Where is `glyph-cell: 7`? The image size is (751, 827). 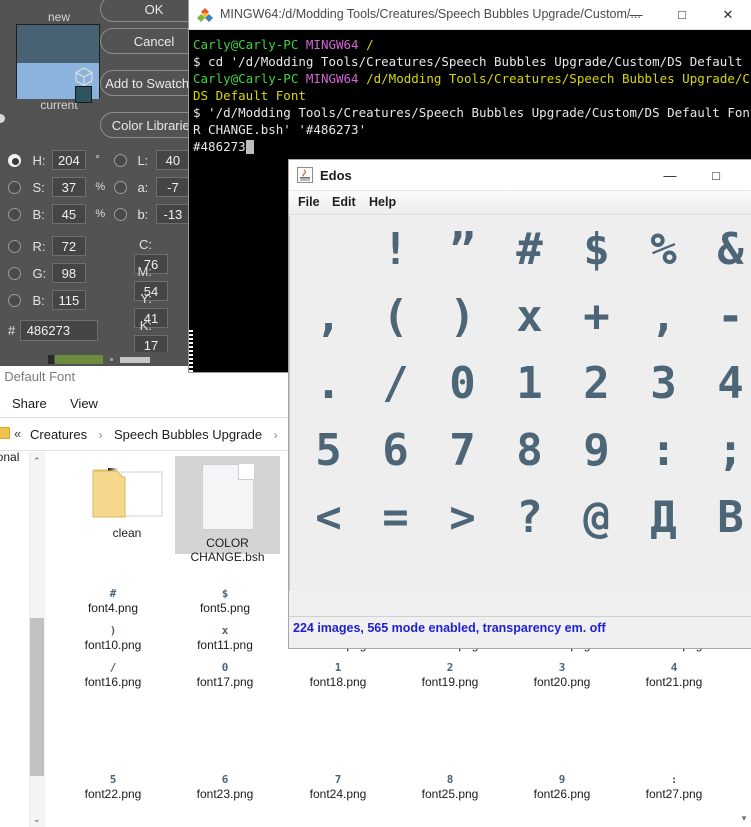 glyph-cell: 7 is located at coordinates (462, 450).